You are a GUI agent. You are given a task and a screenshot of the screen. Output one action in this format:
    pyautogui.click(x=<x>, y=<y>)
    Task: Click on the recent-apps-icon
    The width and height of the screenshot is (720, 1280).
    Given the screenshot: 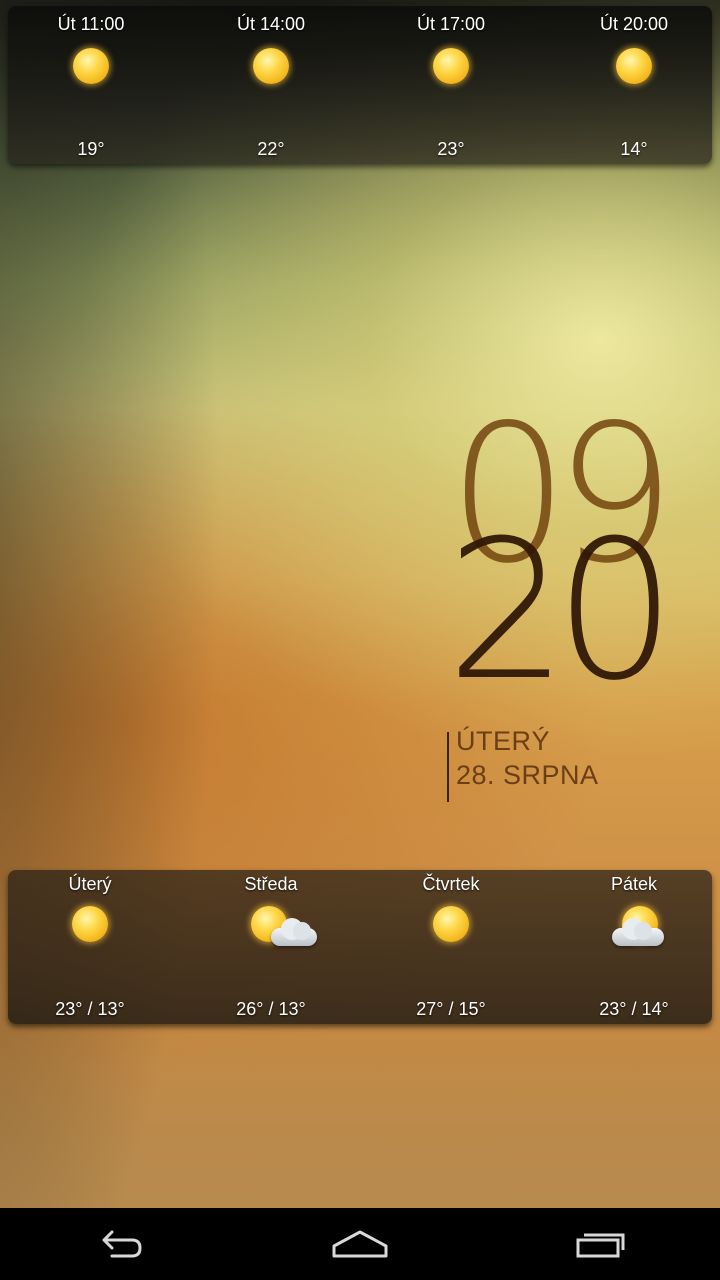 What is the action you would take?
    pyautogui.click(x=600, y=1245)
    